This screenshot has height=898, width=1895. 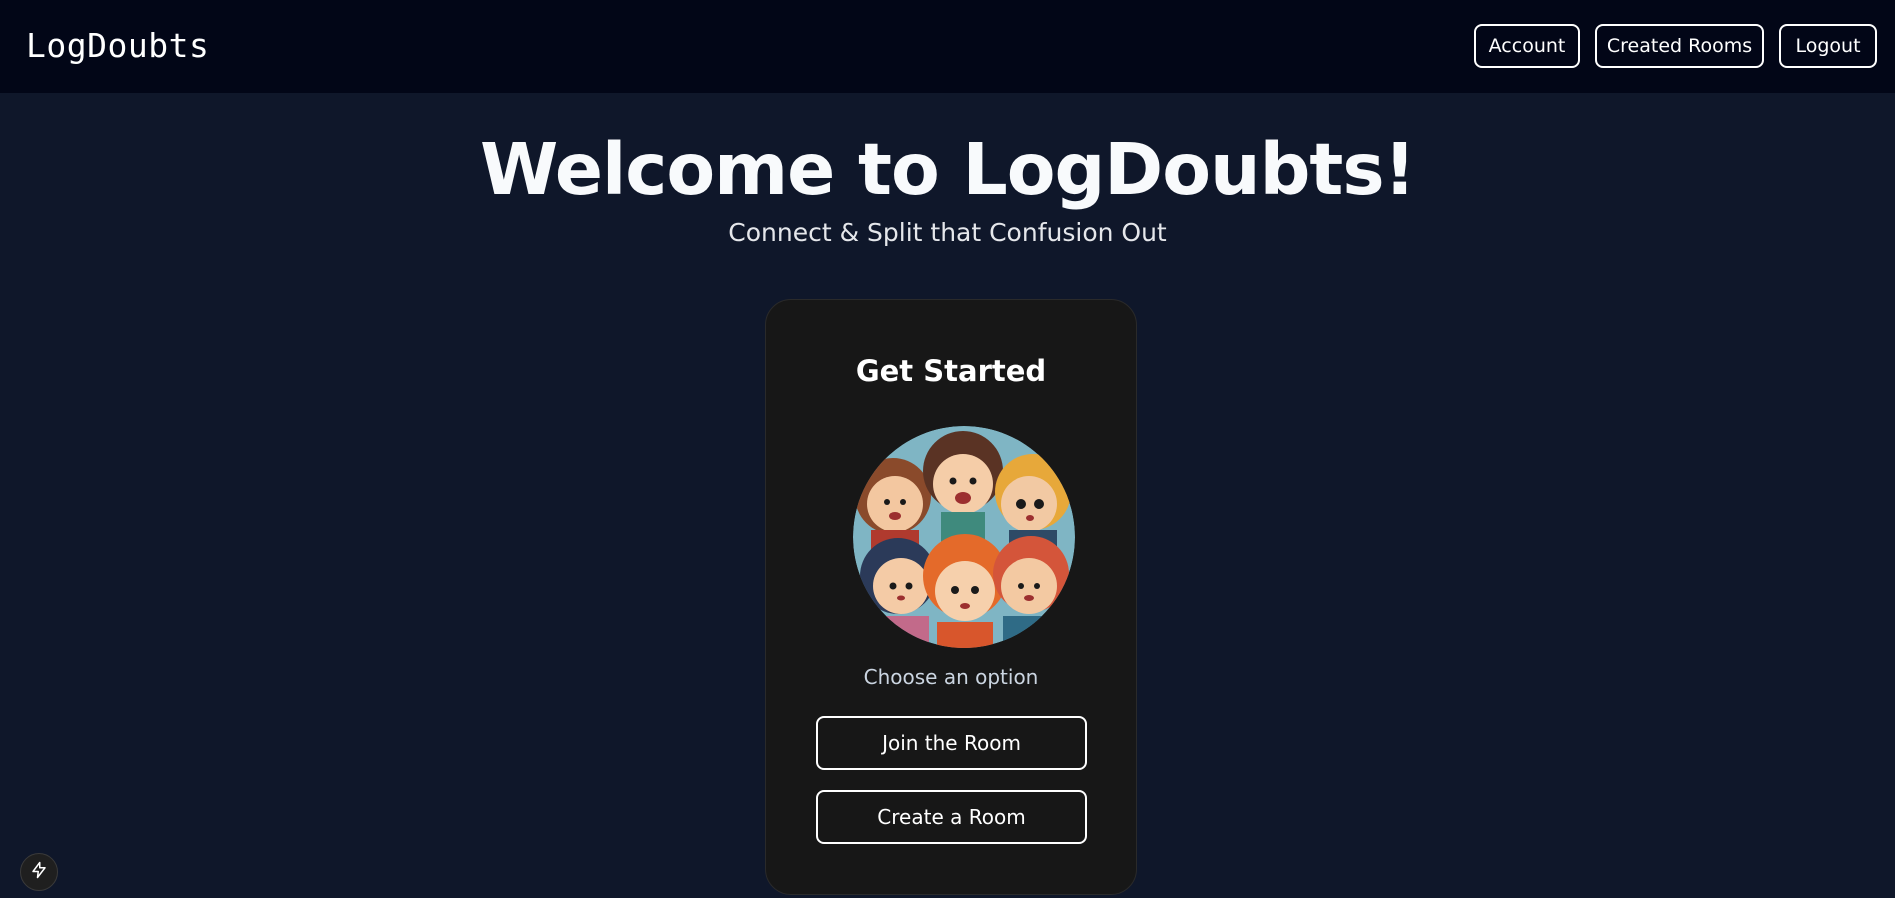 What do you see at coordinates (964, 537) in the screenshot?
I see `group-of-friends-illustration` at bounding box center [964, 537].